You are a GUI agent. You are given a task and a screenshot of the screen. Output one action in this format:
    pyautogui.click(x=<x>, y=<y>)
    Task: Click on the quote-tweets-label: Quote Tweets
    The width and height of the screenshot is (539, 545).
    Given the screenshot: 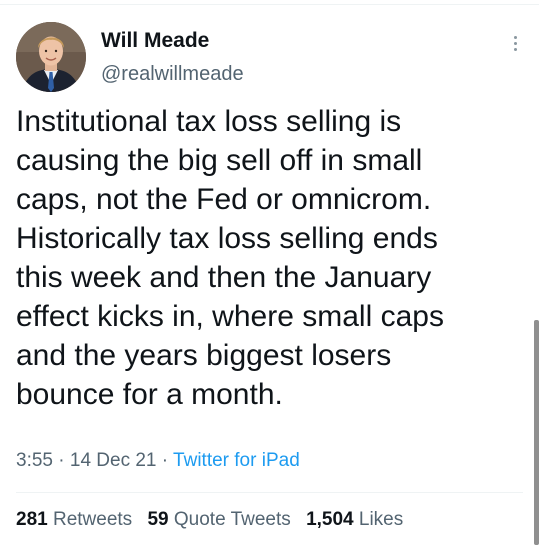 What is the action you would take?
    pyautogui.click(x=232, y=519)
    